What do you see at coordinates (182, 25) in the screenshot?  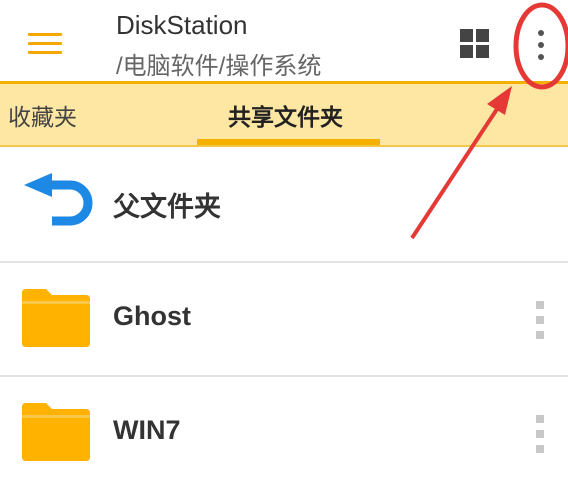 I see `app-title: DiskStation` at bounding box center [182, 25].